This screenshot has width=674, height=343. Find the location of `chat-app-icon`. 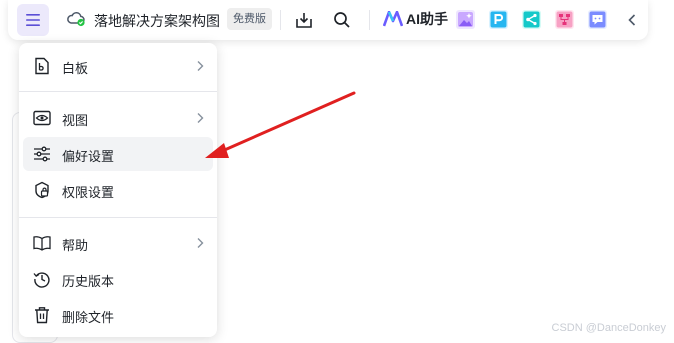

chat-app-icon is located at coordinates (597, 19).